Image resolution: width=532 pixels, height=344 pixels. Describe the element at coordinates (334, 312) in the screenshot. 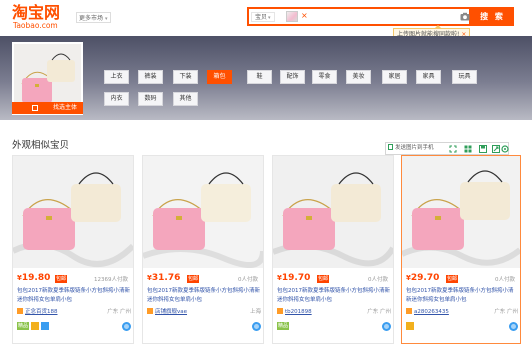

I see `shop-row: tb201898 广东 广州` at that location.